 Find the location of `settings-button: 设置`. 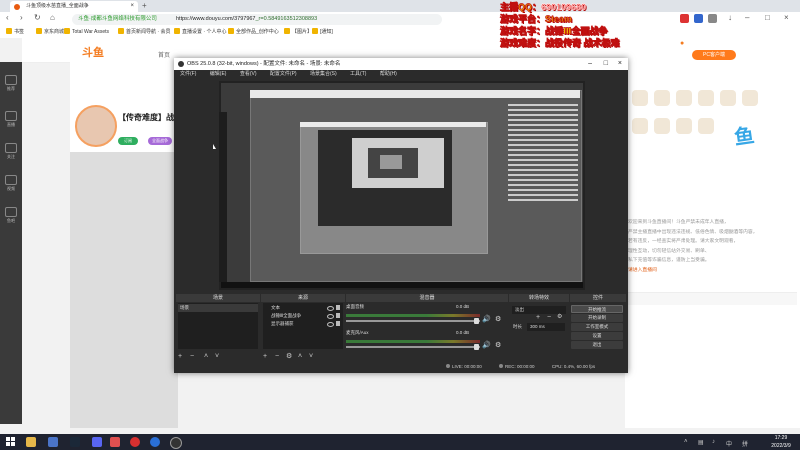

settings-button: 设置 is located at coordinates (597, 336).